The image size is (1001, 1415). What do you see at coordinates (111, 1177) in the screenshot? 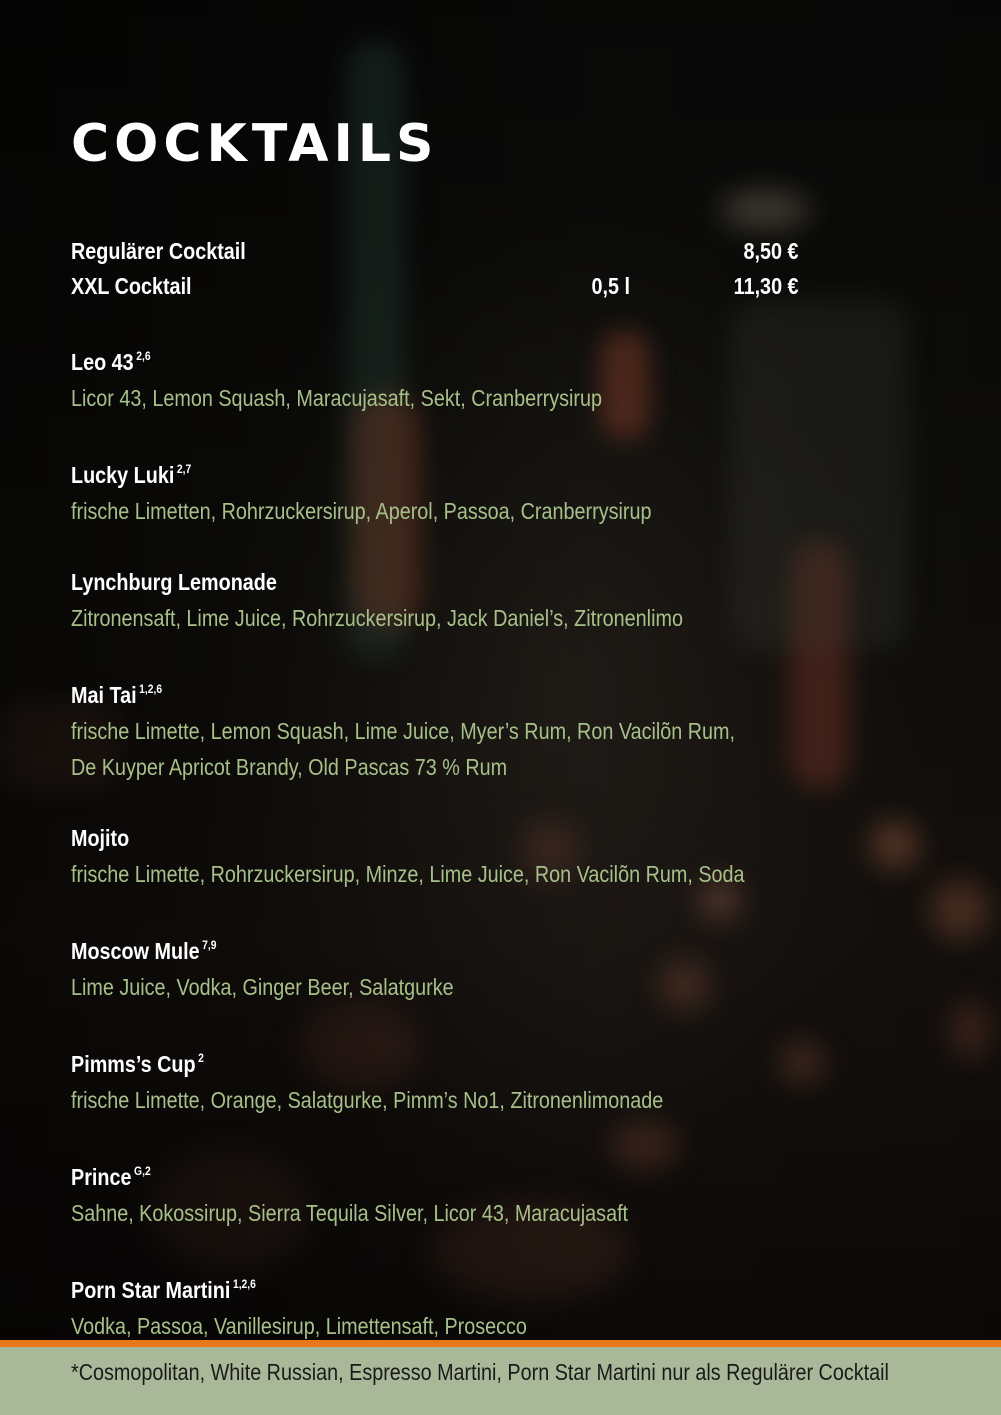
I see `cocktail-name: Prince G,2` at bounding box center [111, 1177].